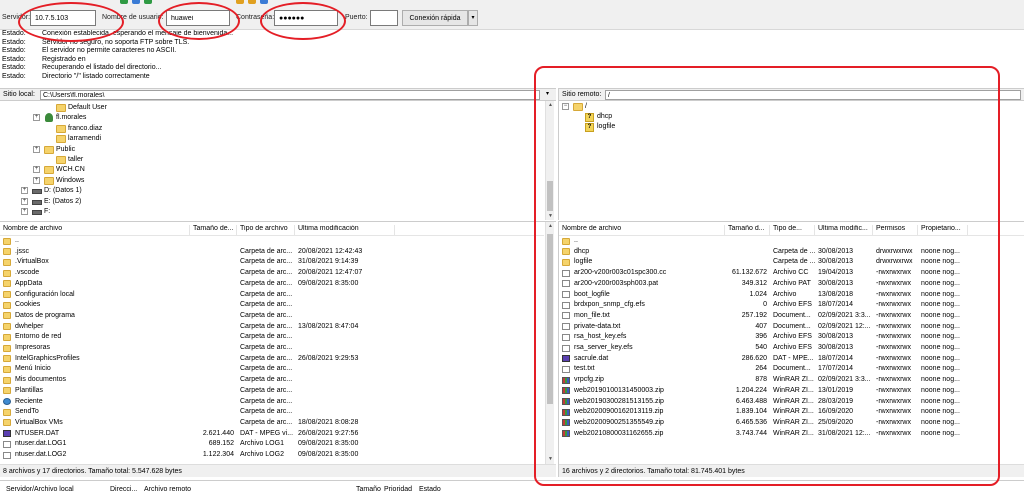  Describe the element at coordinates (124, 2) in the screenshot. I see `reconnect-icon` at that location.